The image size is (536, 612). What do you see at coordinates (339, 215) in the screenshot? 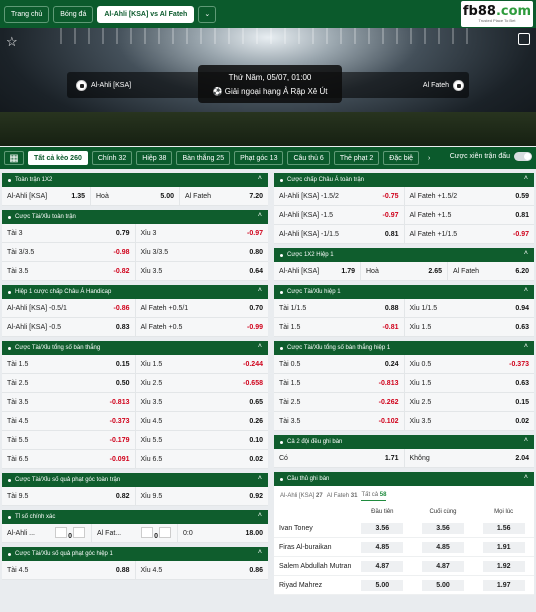
I see `odds-cell: Al-Ahli [KSA] -1.5 -0.97` at bounding box center [339, 215].